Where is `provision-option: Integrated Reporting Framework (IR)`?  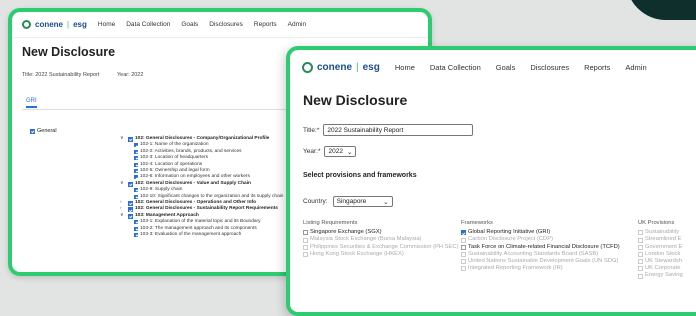
provision-option: Integrated Reporting Framework (IR) is located at coordinates (540, 268).